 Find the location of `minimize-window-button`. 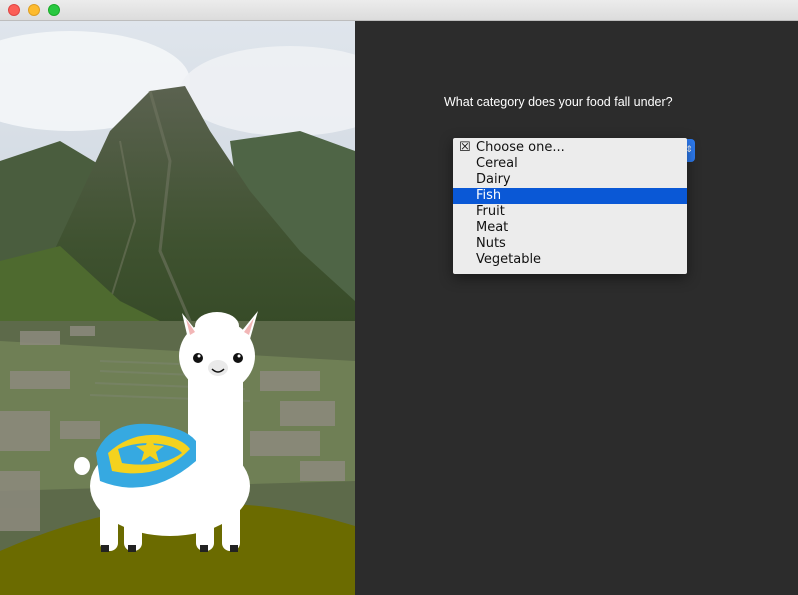

minimize-window-button is located at coordinates (34, 10).